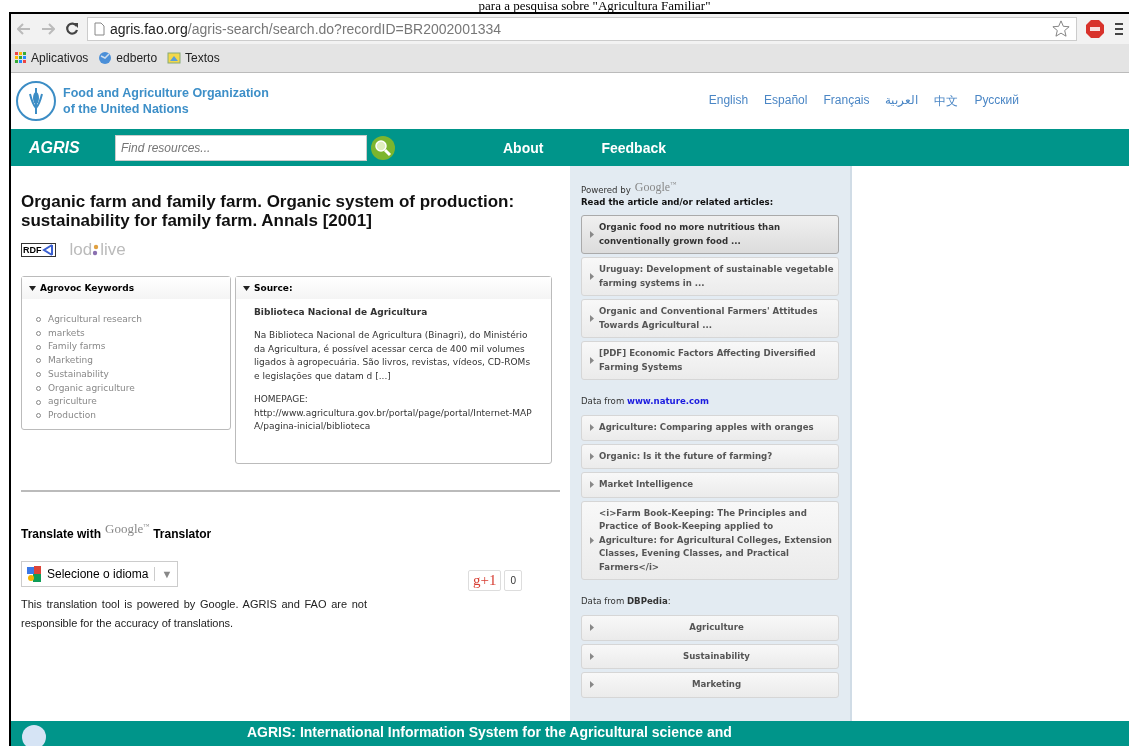 The height and width of the screenshot is (746, 1129). What do you see at coordinates (710, 456) in the screenshot?
I see `article-item: Organic: Is it the future of farming?` at bounding box center [710, 456].